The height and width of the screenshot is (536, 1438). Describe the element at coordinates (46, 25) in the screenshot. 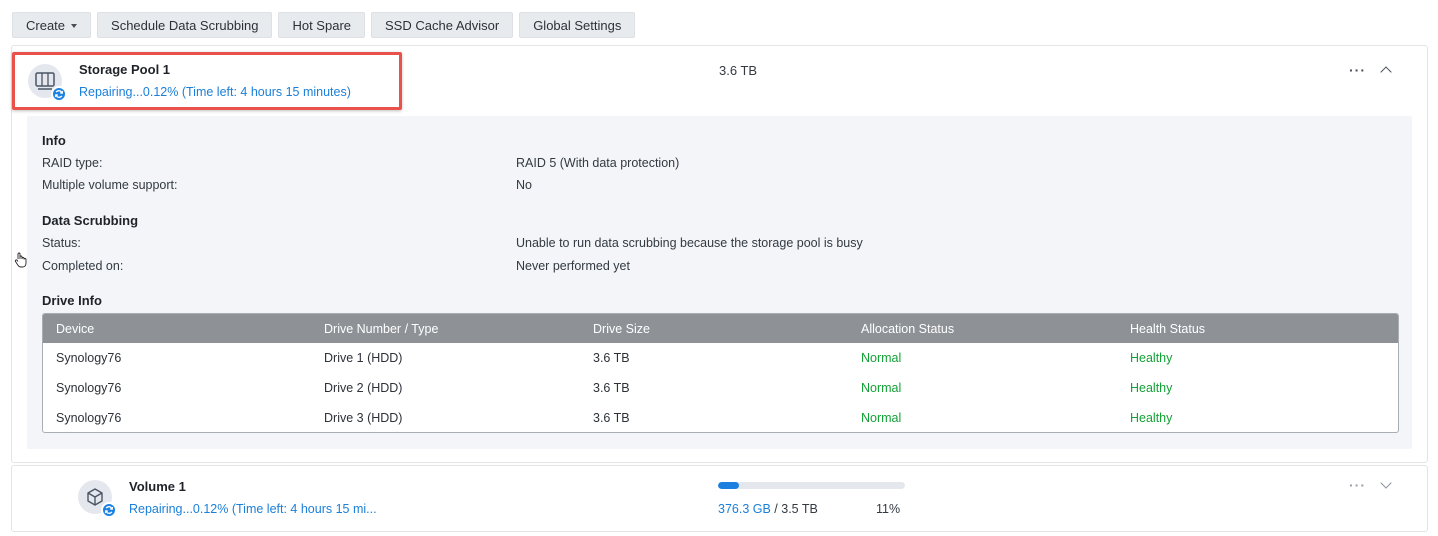

I see `create-label: Create` at that location.